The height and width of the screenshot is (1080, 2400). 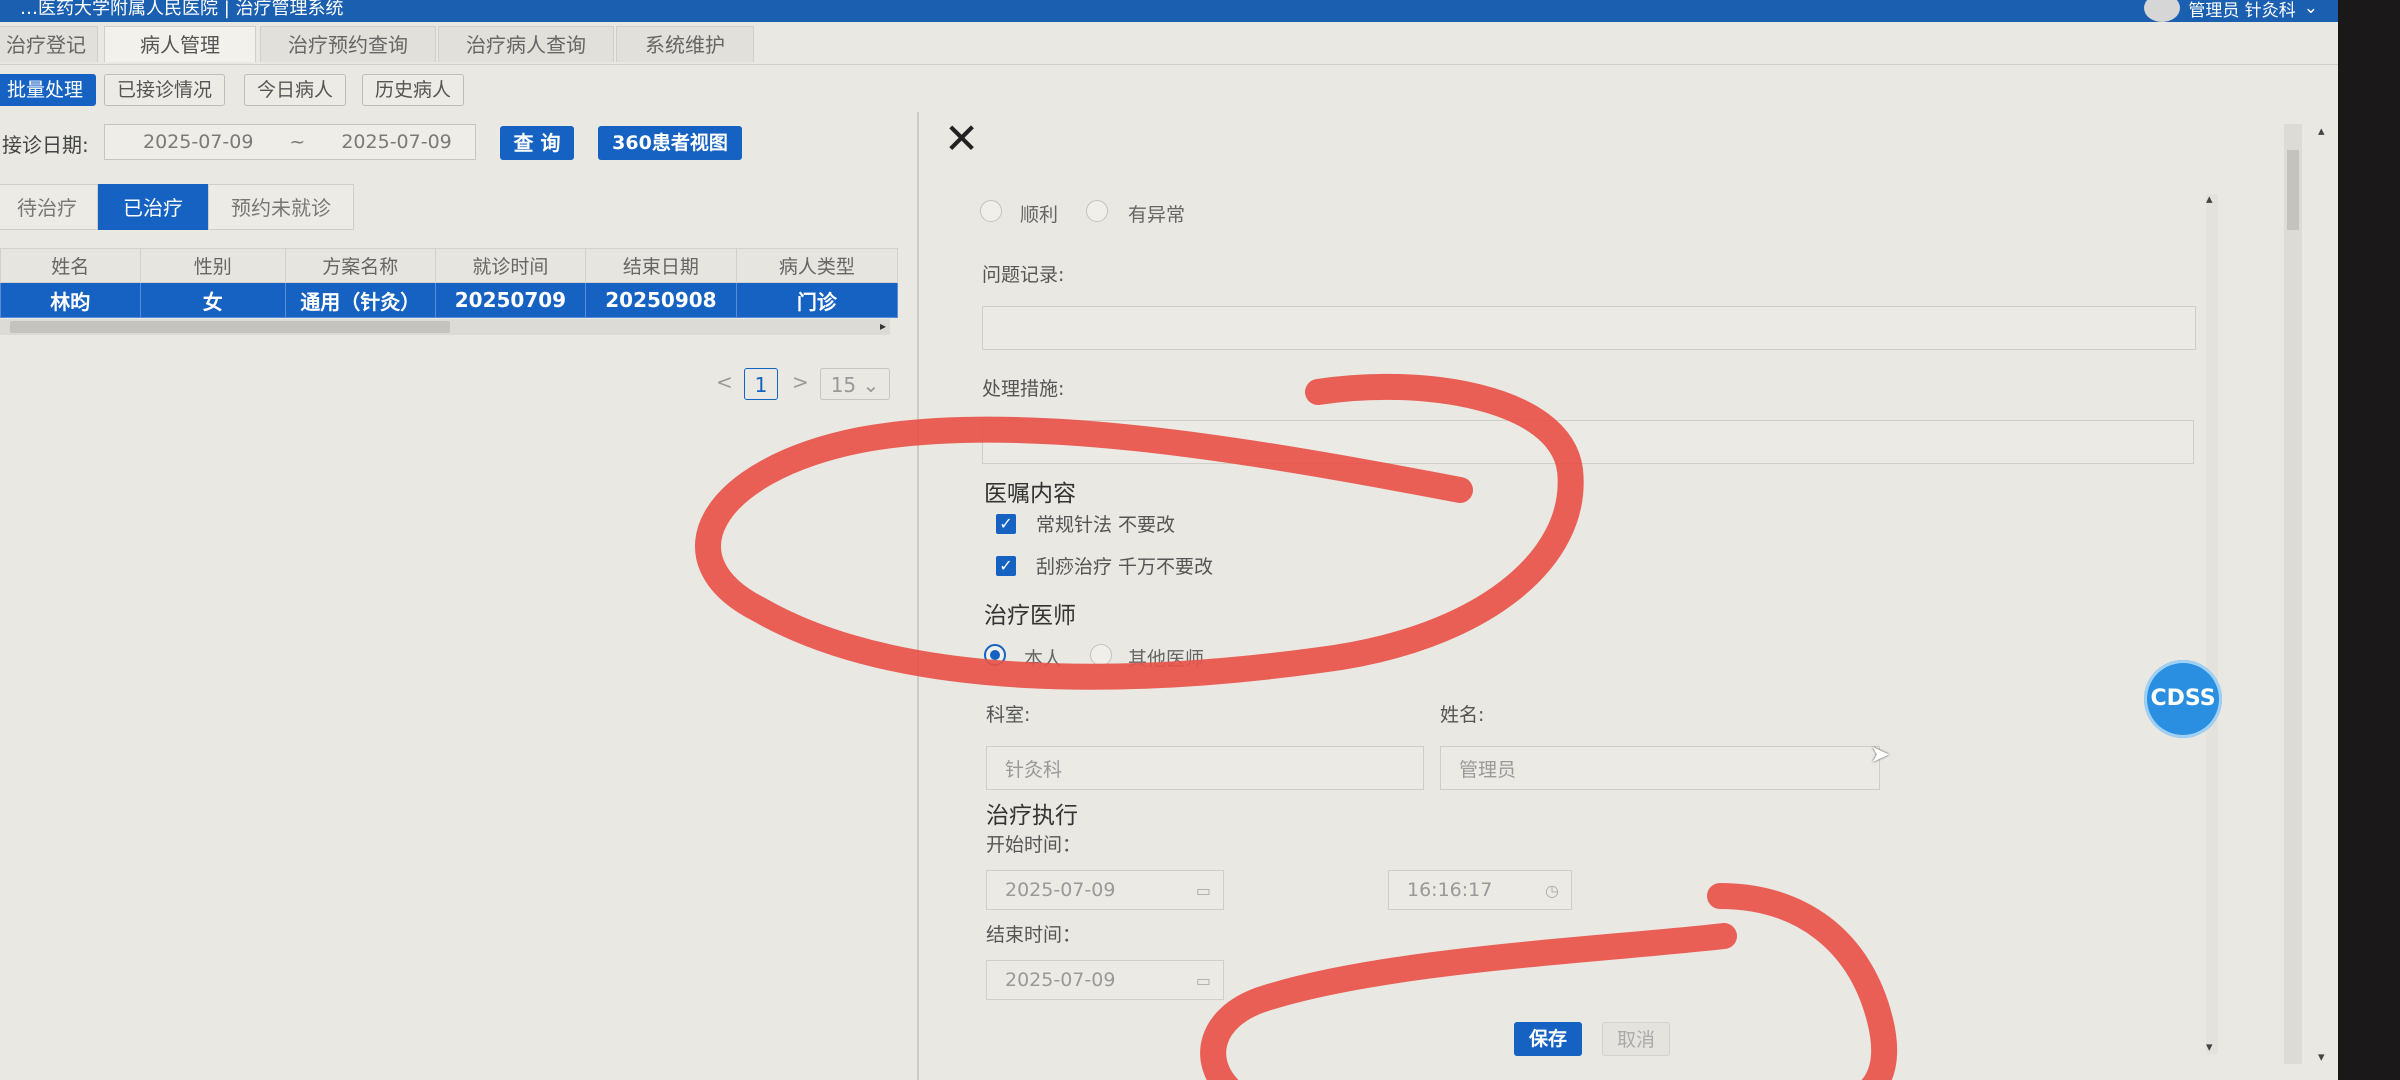 I want to click on page-size-value: 15, so click(x=843, y=385).